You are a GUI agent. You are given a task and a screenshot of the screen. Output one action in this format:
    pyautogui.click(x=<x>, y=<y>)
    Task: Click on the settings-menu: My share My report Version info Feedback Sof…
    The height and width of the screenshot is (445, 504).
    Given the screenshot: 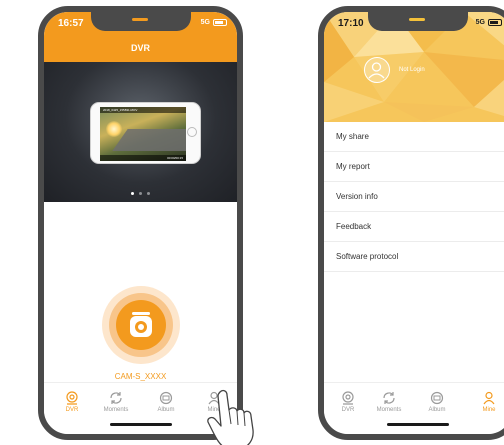 What is the action you would take?
    pyautogui.click(x=414, y=197)
    